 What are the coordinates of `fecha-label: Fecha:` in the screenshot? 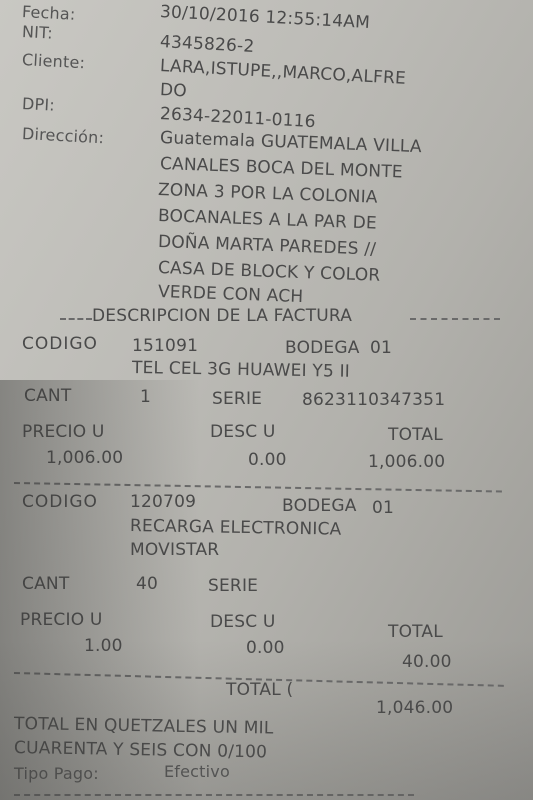 It's located at (48, 13).